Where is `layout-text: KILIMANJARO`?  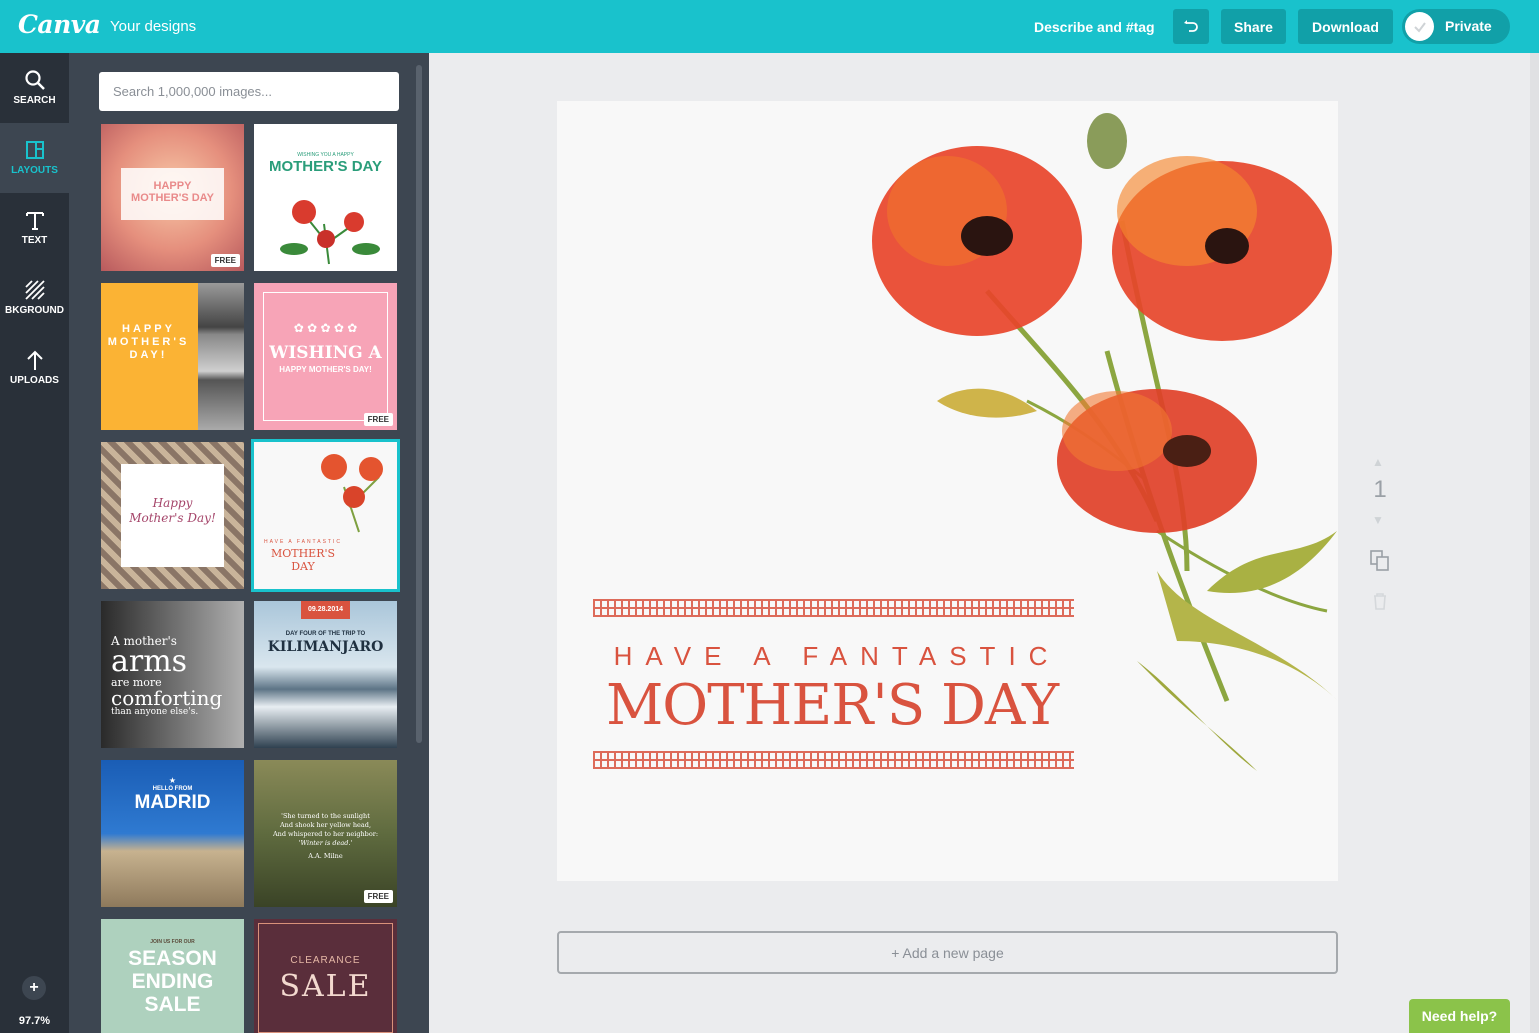 layout-text: KILIMANJARO is located at coordinates (325, 647).